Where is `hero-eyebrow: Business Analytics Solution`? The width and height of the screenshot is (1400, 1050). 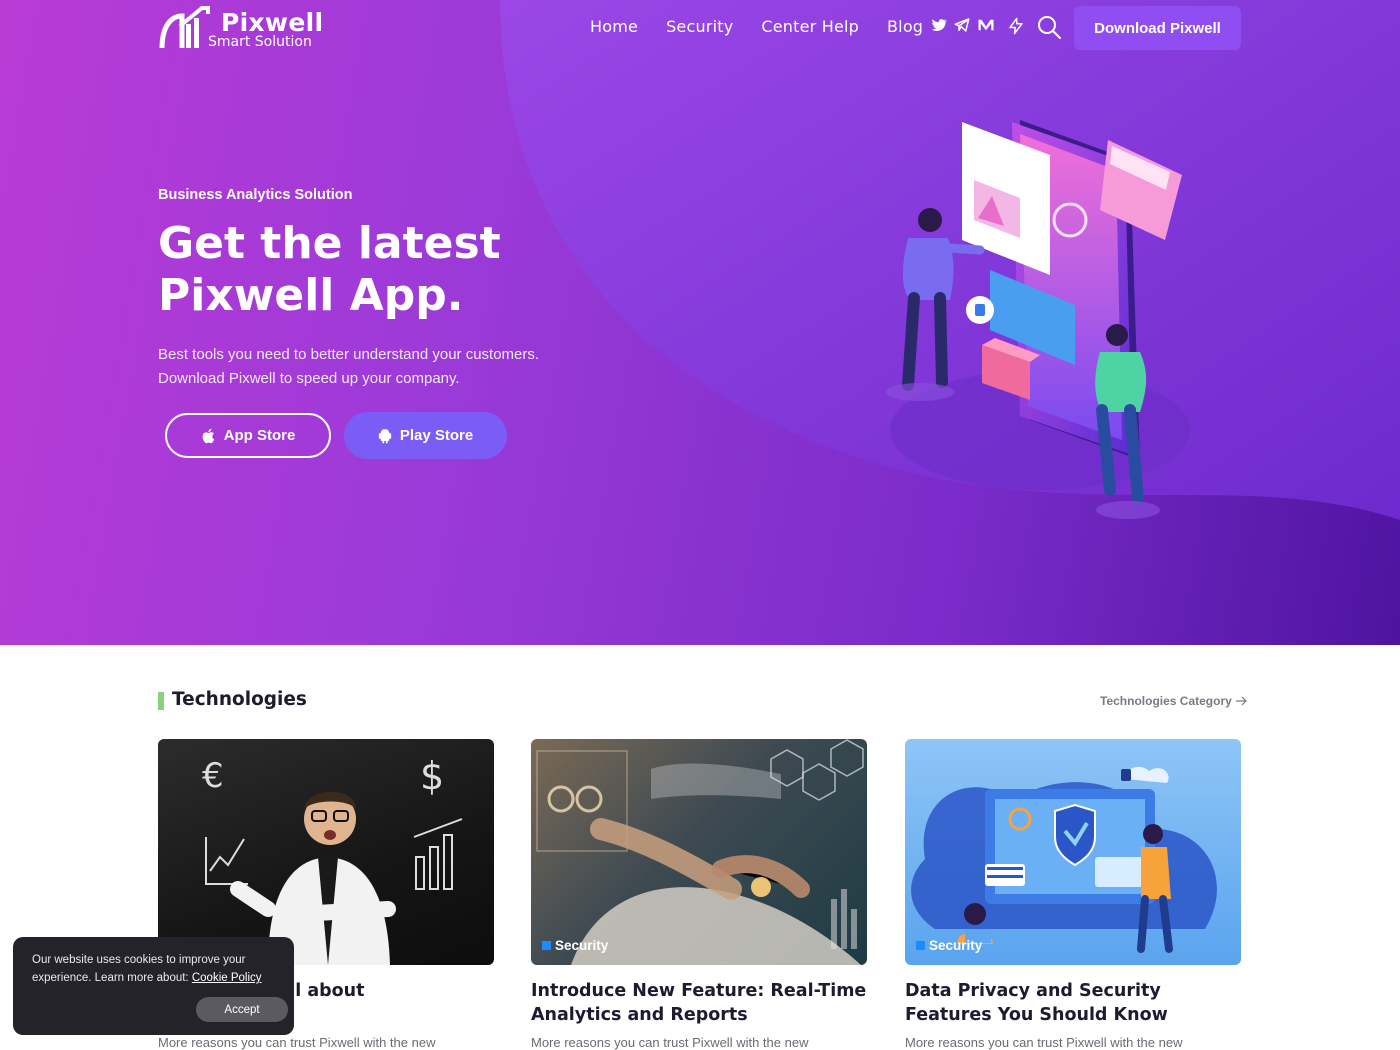
hero-eyebrow: Business Analytics Solution is located at coordinates (255, 195).